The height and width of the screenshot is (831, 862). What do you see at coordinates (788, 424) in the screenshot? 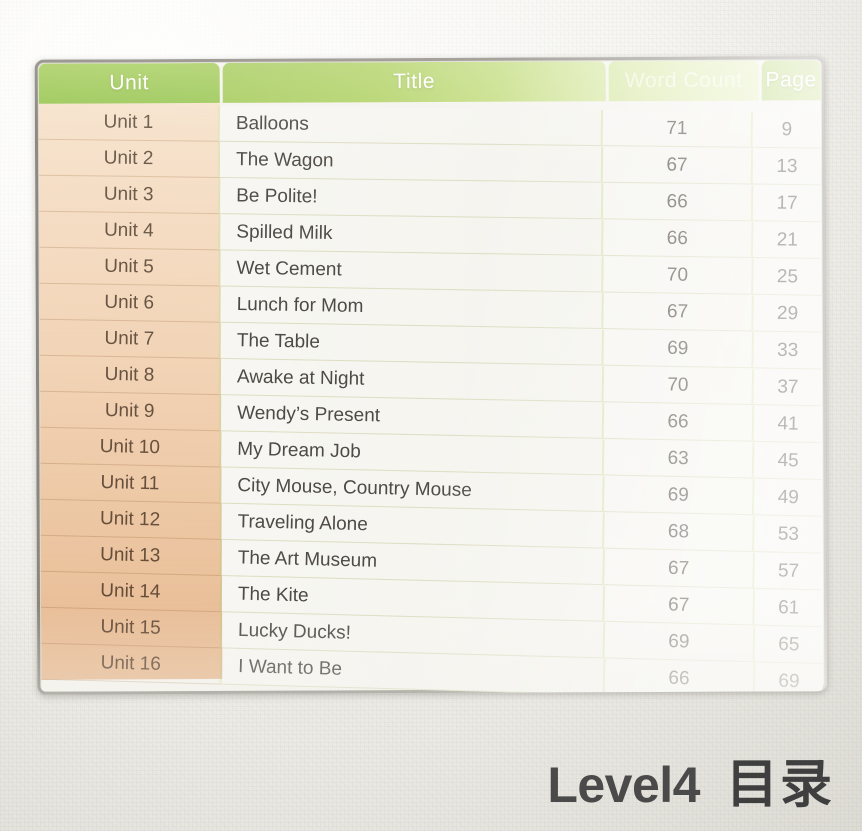
I see `cell-page: 41` at bounding box center [788, 424].